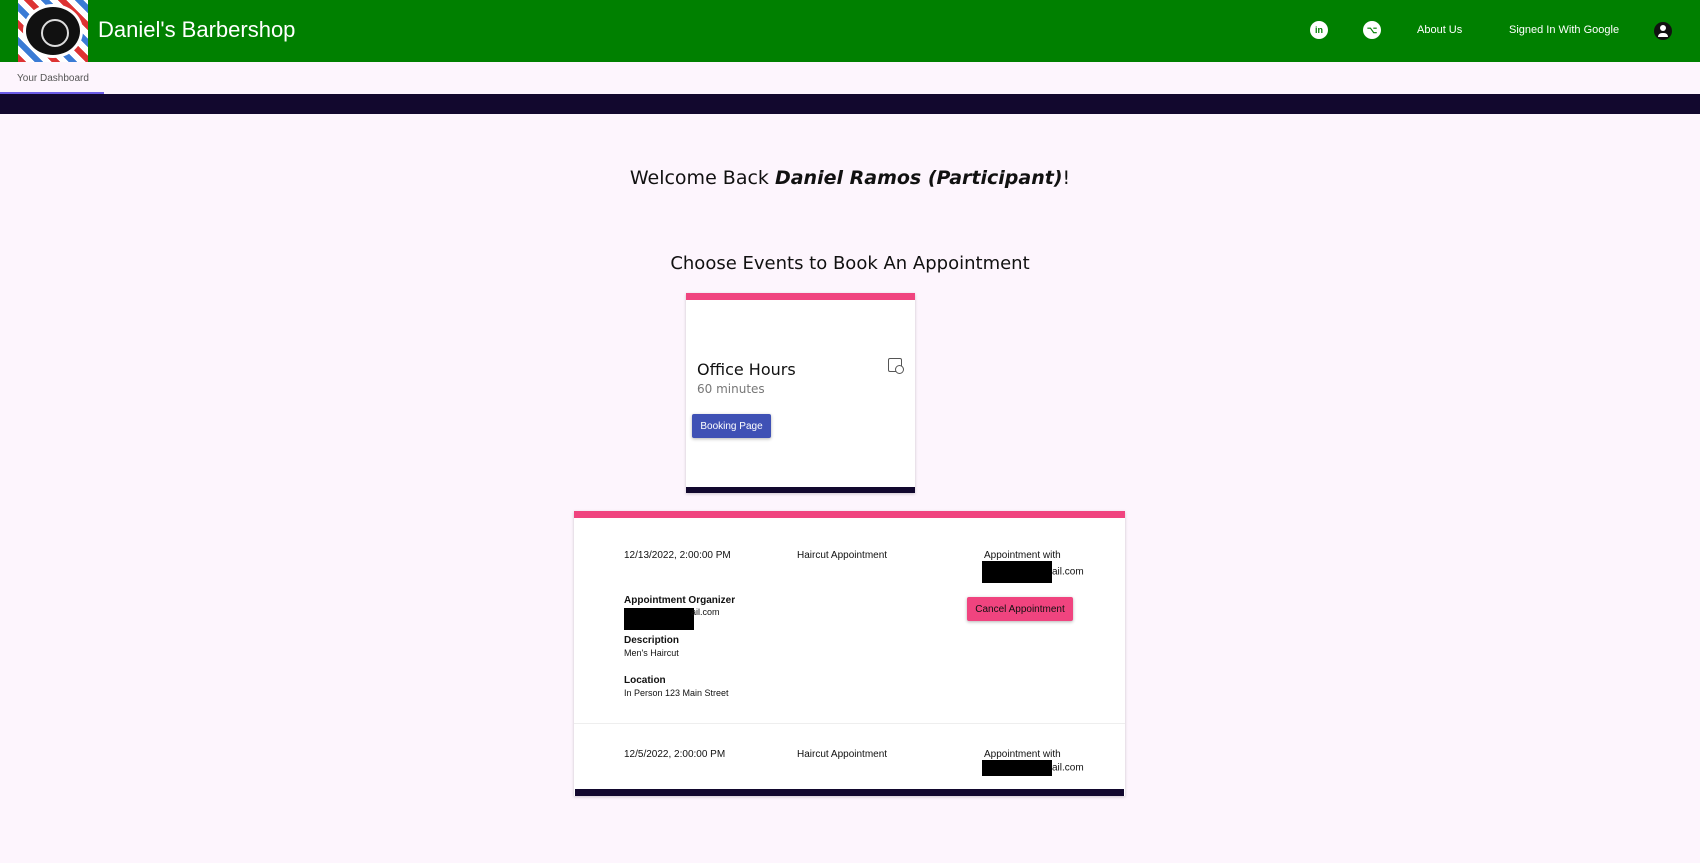 The height and width of the screenshot is (863, 1700). I want to click on event-card-office-hours: Office Hours 60 minutes Booking Page, so click(800, 393).